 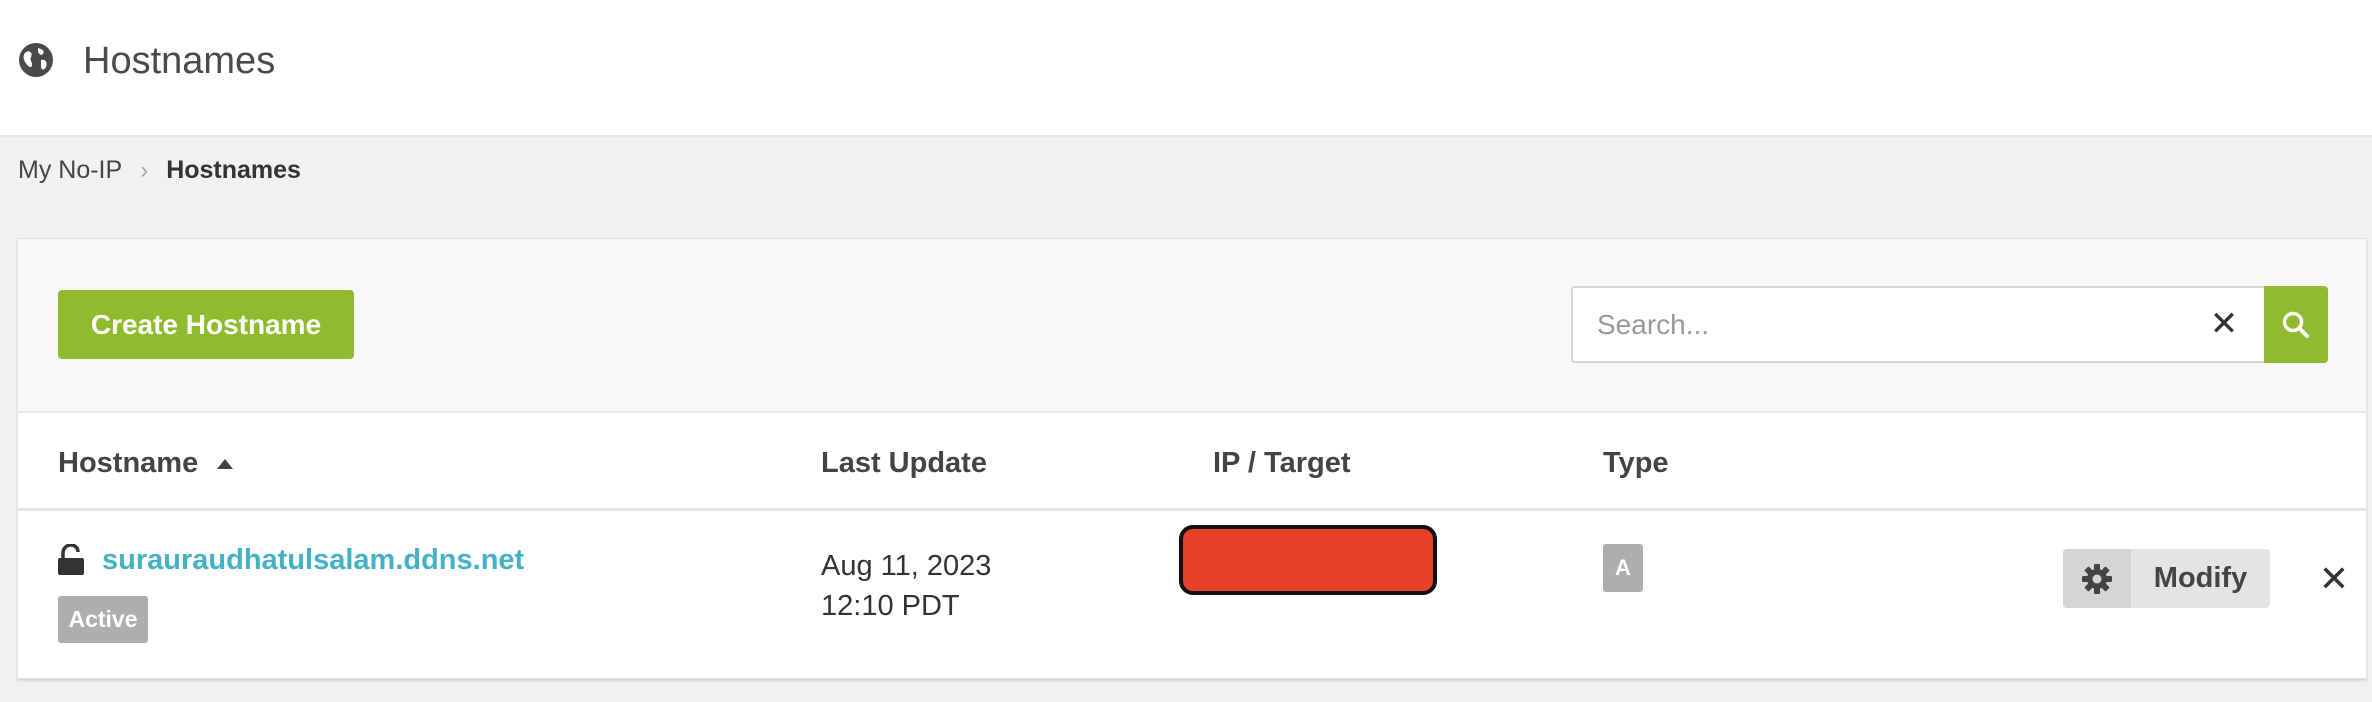 What do you see at coordinates (2200, 578) in the screenshot?
I see `modify-label: Modify` at bounding box center [2200, 578].